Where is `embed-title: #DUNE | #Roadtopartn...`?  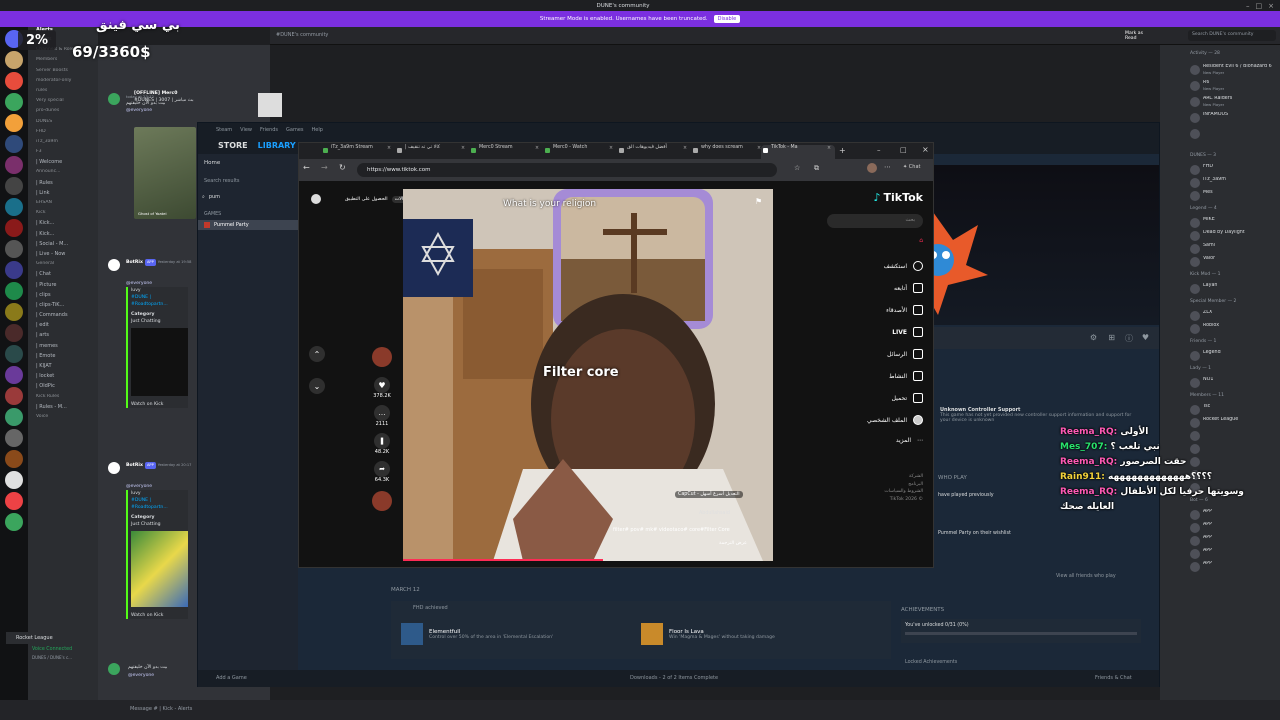
embed-title: #DUNE | #Roadtopartn... is located at coordinates (159, 504).